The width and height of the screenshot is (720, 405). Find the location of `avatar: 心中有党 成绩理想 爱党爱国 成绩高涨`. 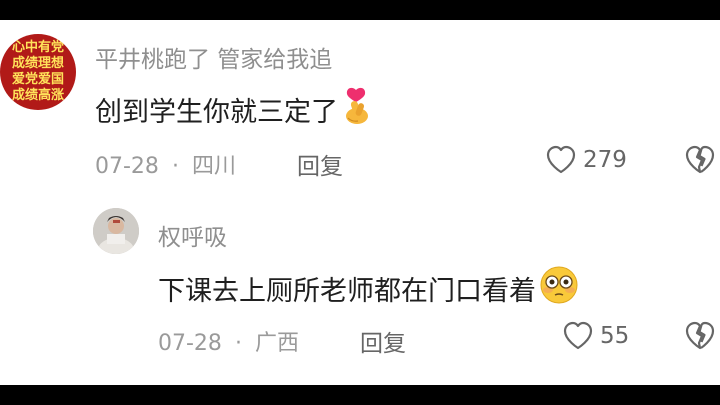

avatar: 心中有党 成绩理想 爱党爱国 成绩高涨 is located at coordinates (38, 72).